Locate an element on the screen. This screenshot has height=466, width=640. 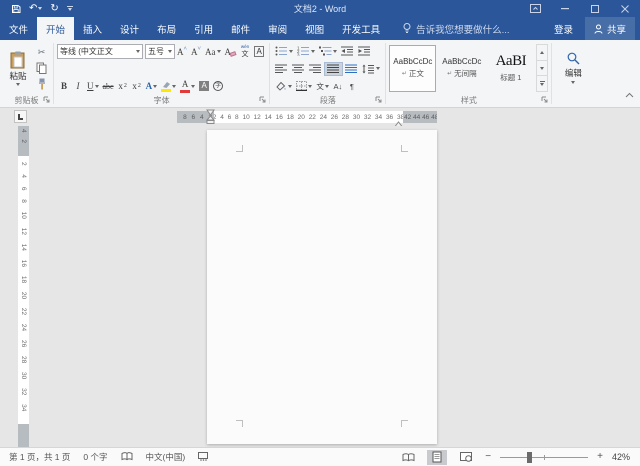
styles-group-label: 样式 is located at coordinates (468, 100).